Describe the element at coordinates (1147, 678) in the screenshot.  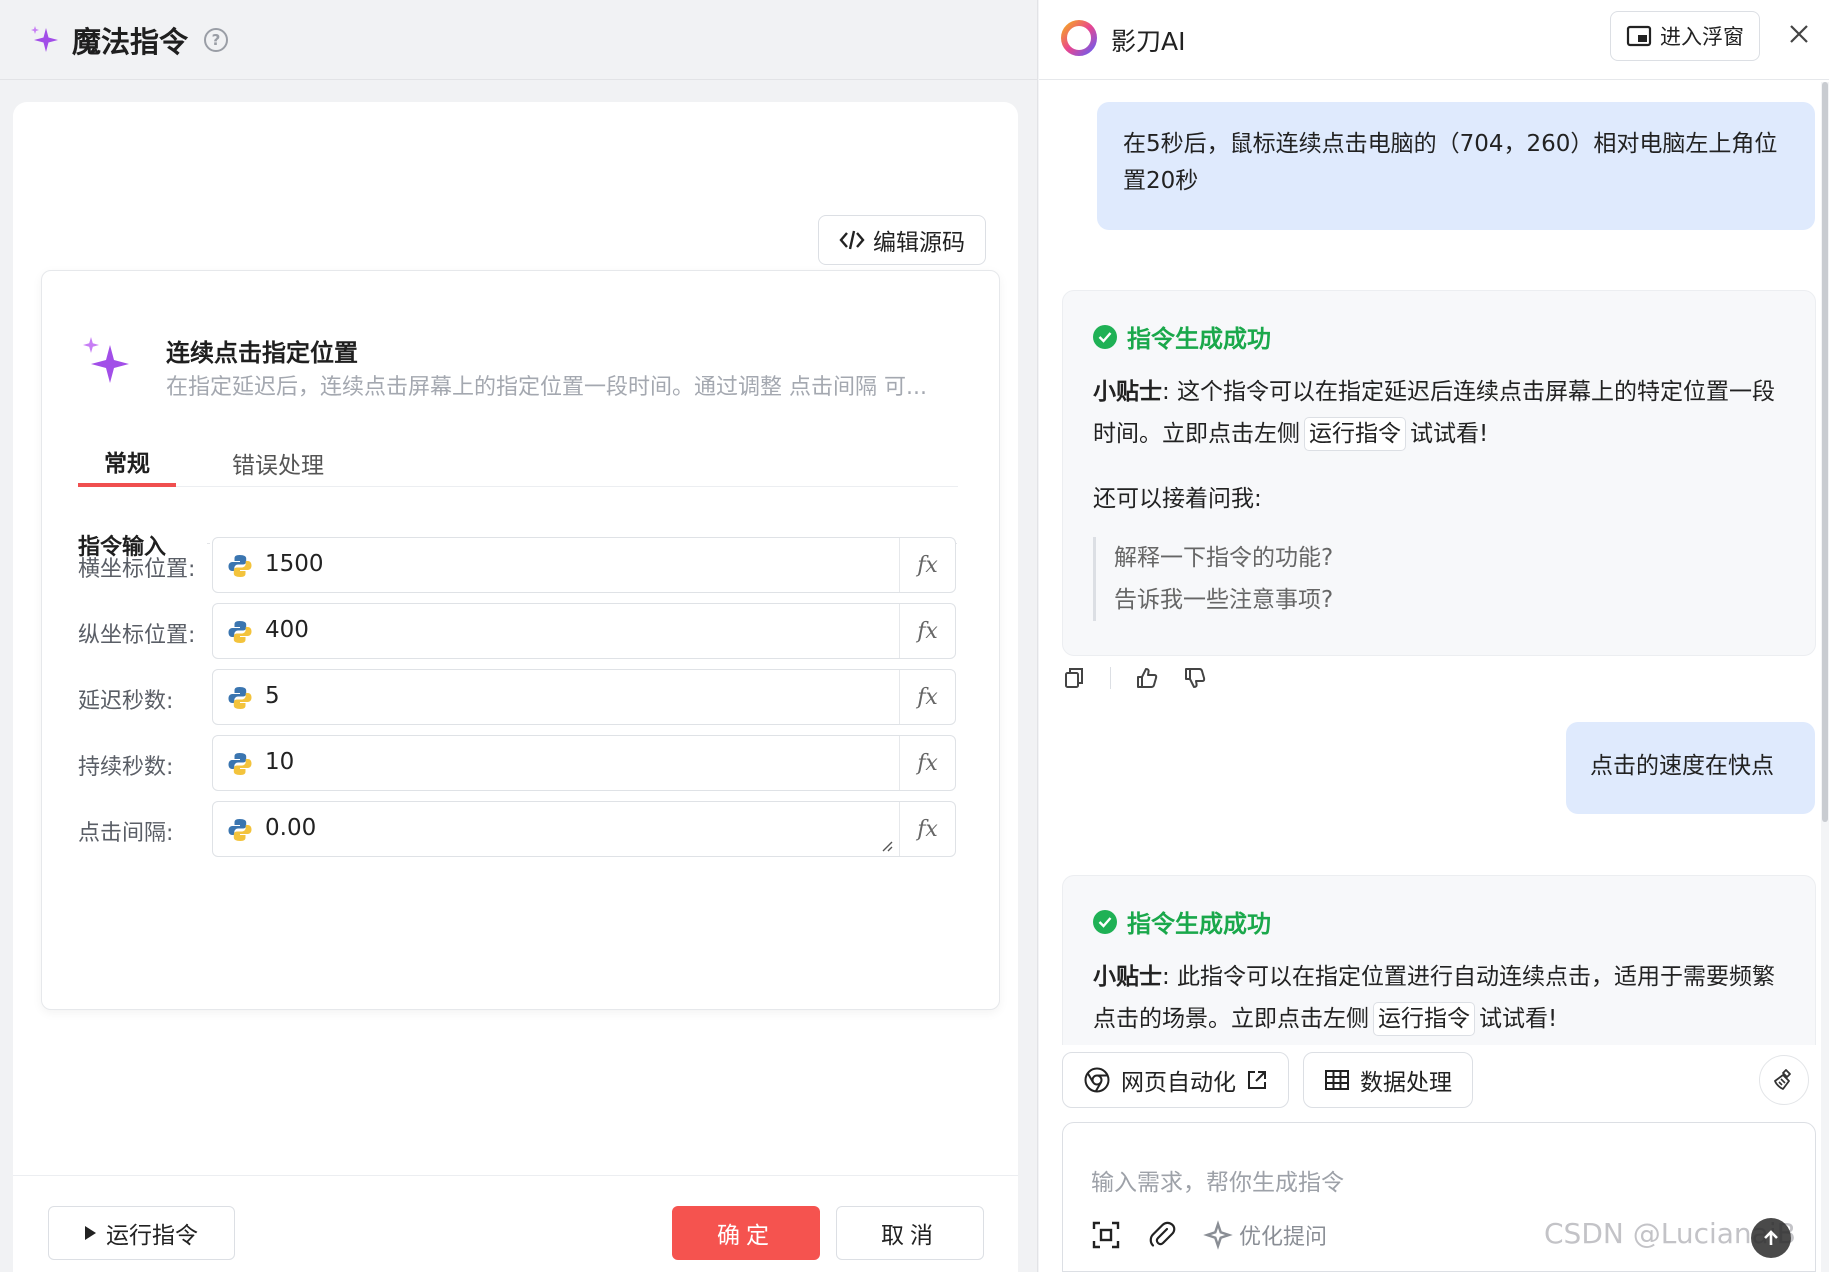
I see `thumbs-up-icon` at that location.